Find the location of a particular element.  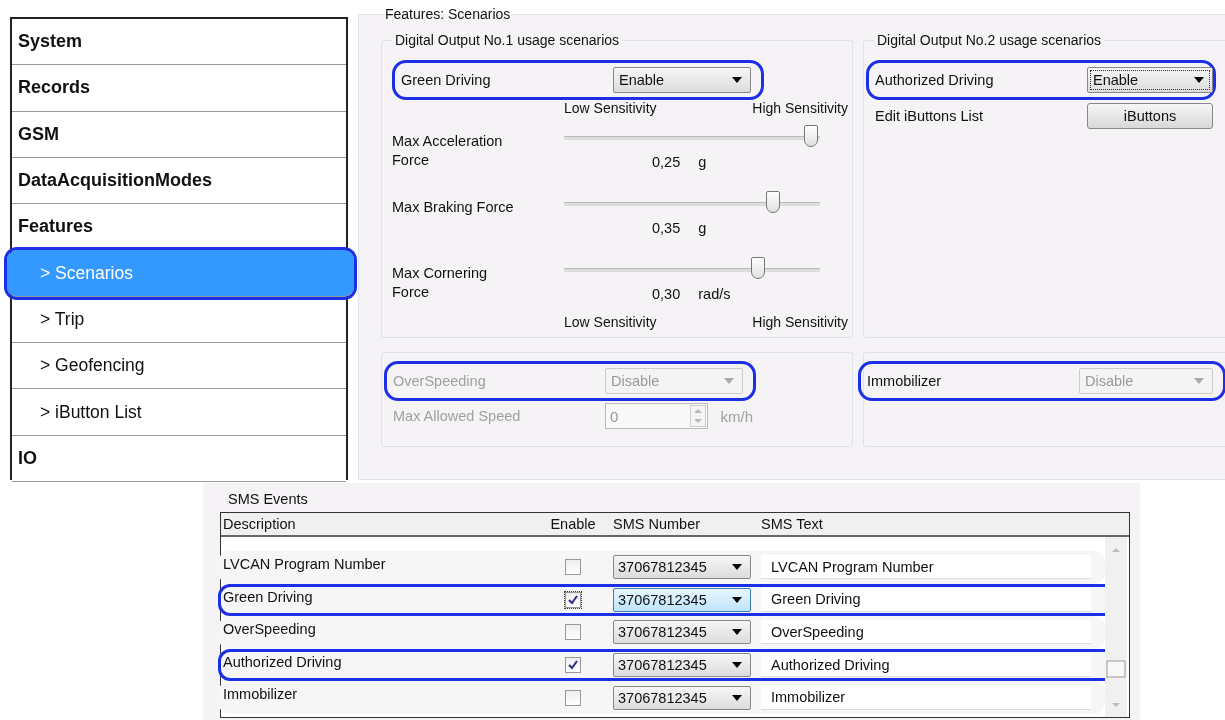

scenario-label: Authorized Driving is located at coordinates (935, 80).